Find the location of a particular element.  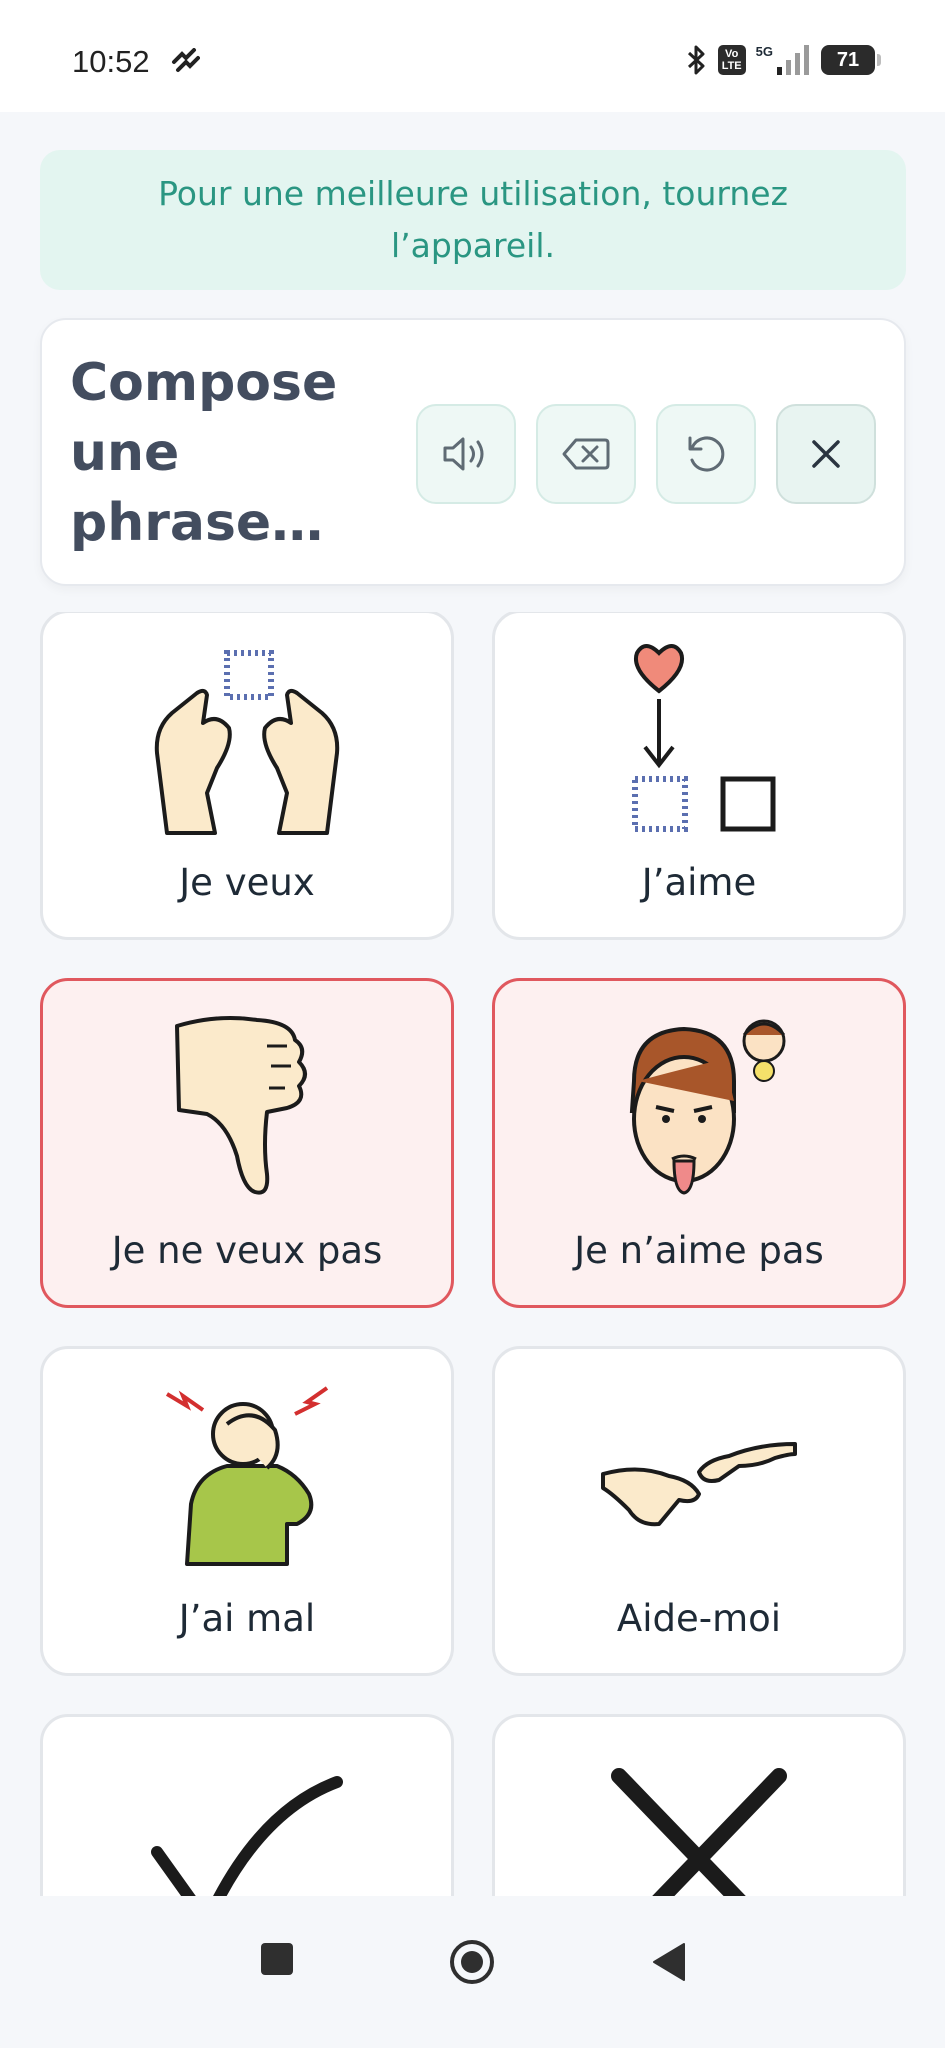

clear-button is located at coordinates (826, 454).